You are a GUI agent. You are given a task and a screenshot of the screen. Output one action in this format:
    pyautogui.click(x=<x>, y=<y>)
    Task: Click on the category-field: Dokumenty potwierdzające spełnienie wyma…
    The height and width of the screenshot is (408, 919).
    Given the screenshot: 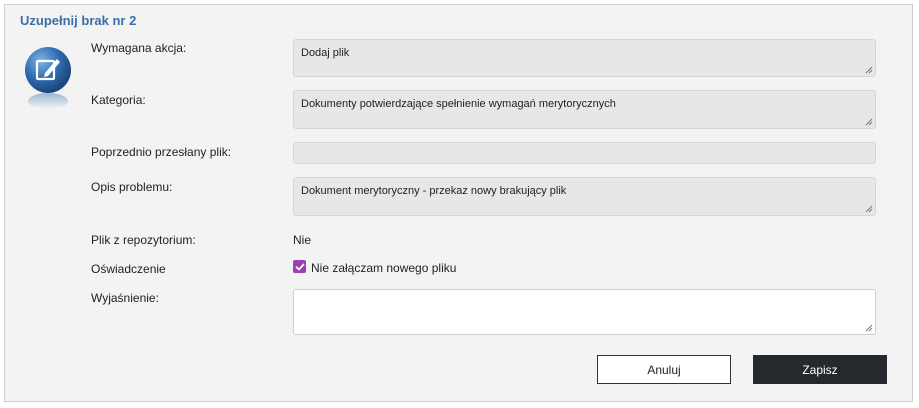 What is the action you would take?
    pyautogui.click(x=584, y=109)
    